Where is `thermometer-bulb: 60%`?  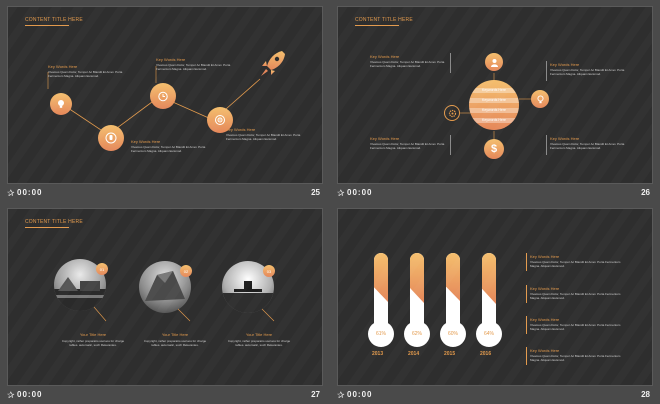
thermometer-bulb: 60% is located at coordinates (453, 334).